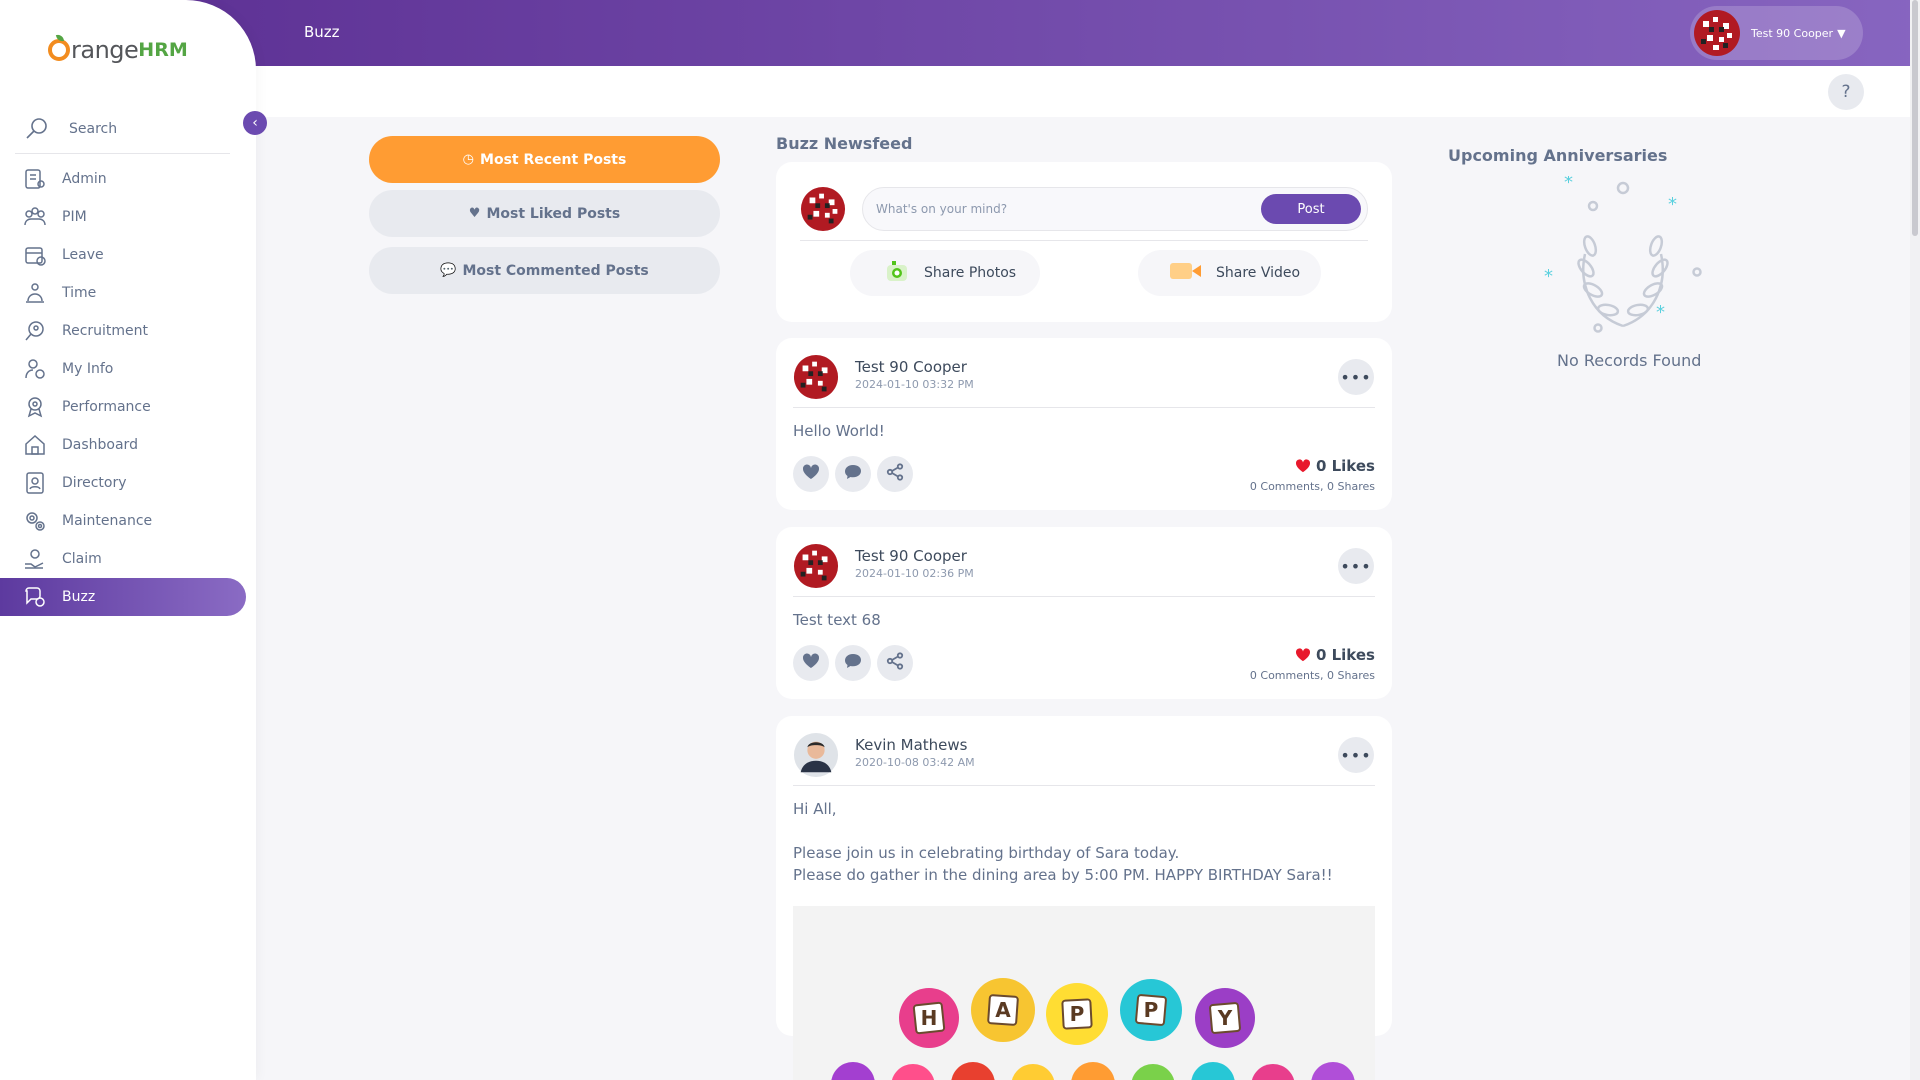  What do you see at coordinates (107, 521) in the screenshot?
I see `sidebar-item-label: Maintenance` at bounding box center [107, 521].